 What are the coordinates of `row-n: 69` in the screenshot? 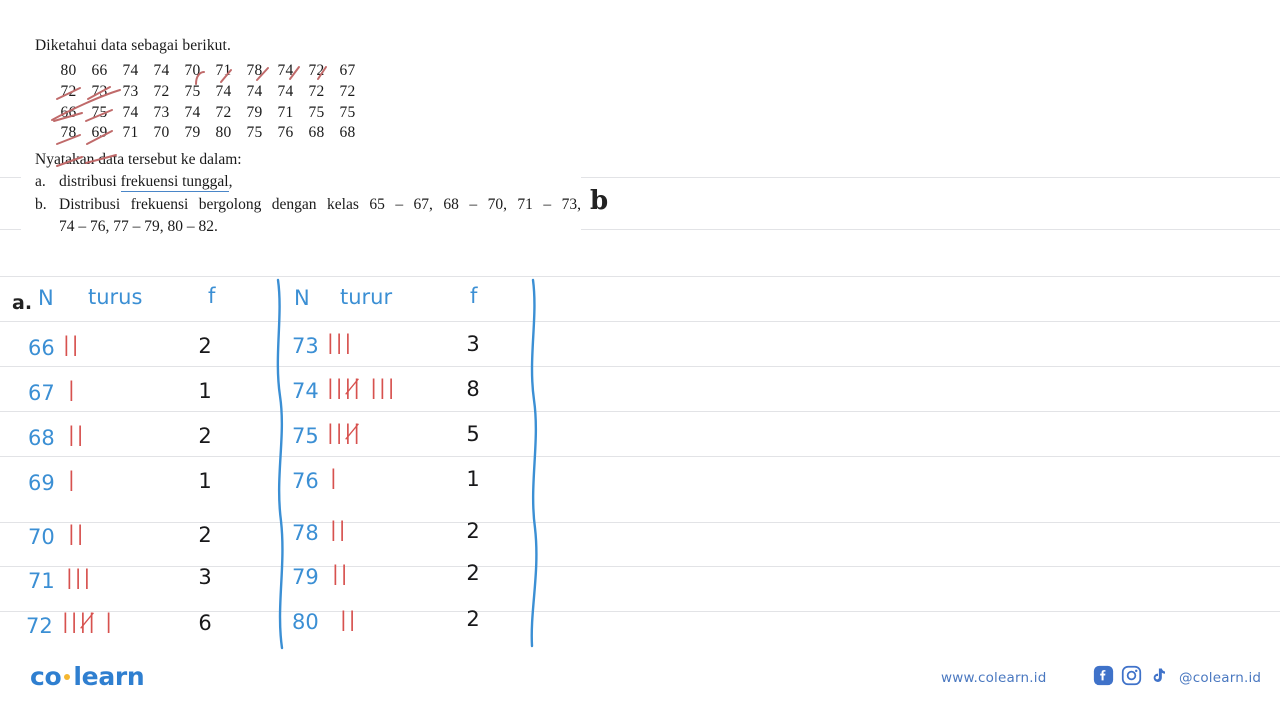 It's located at (41, 483).